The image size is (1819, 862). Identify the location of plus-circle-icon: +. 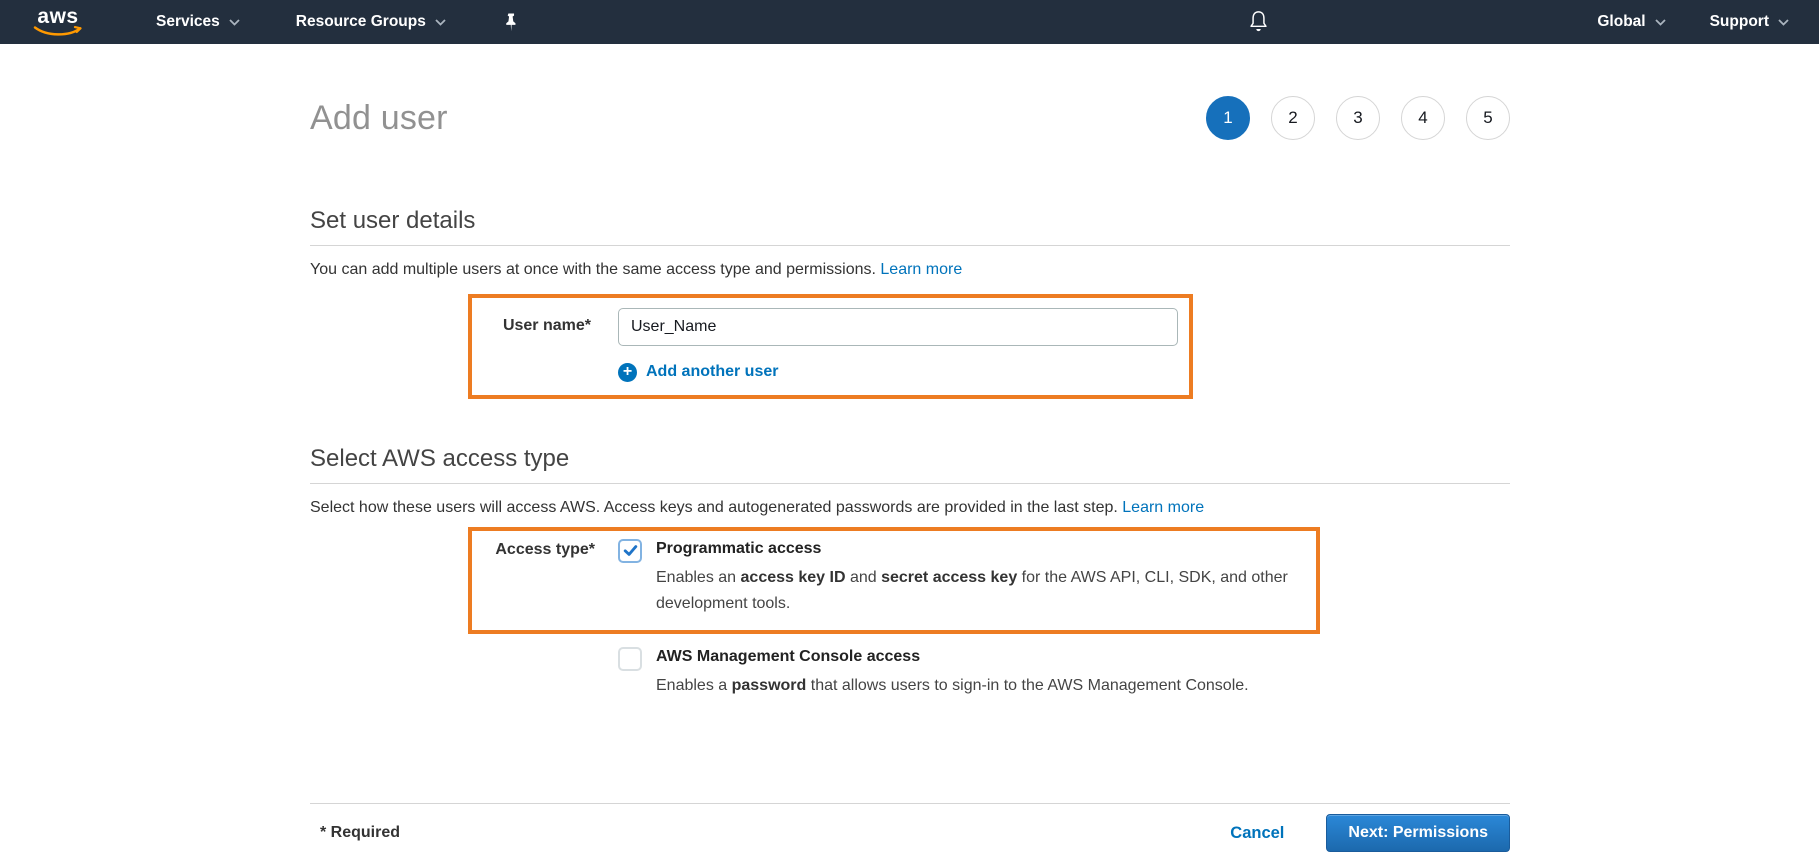
(627, 372).